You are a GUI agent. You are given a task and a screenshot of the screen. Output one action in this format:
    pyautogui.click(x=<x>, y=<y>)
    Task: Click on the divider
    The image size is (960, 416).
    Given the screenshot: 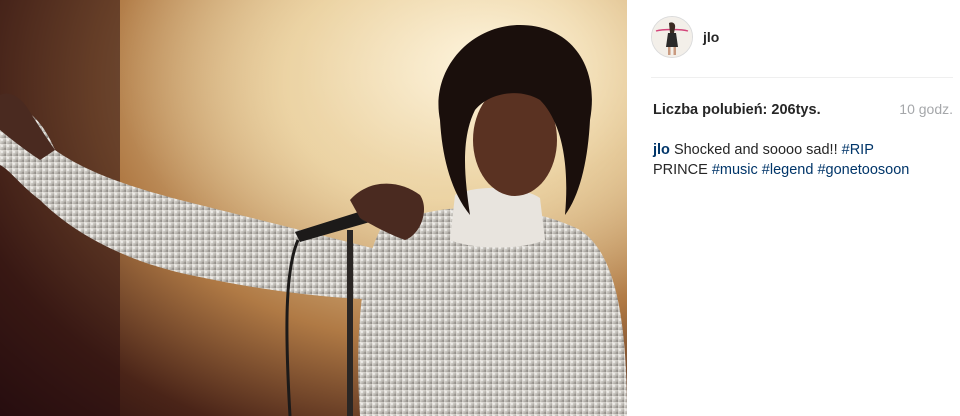 What is the action you would take?
    pyautogui.click(x=802, y=77)
    